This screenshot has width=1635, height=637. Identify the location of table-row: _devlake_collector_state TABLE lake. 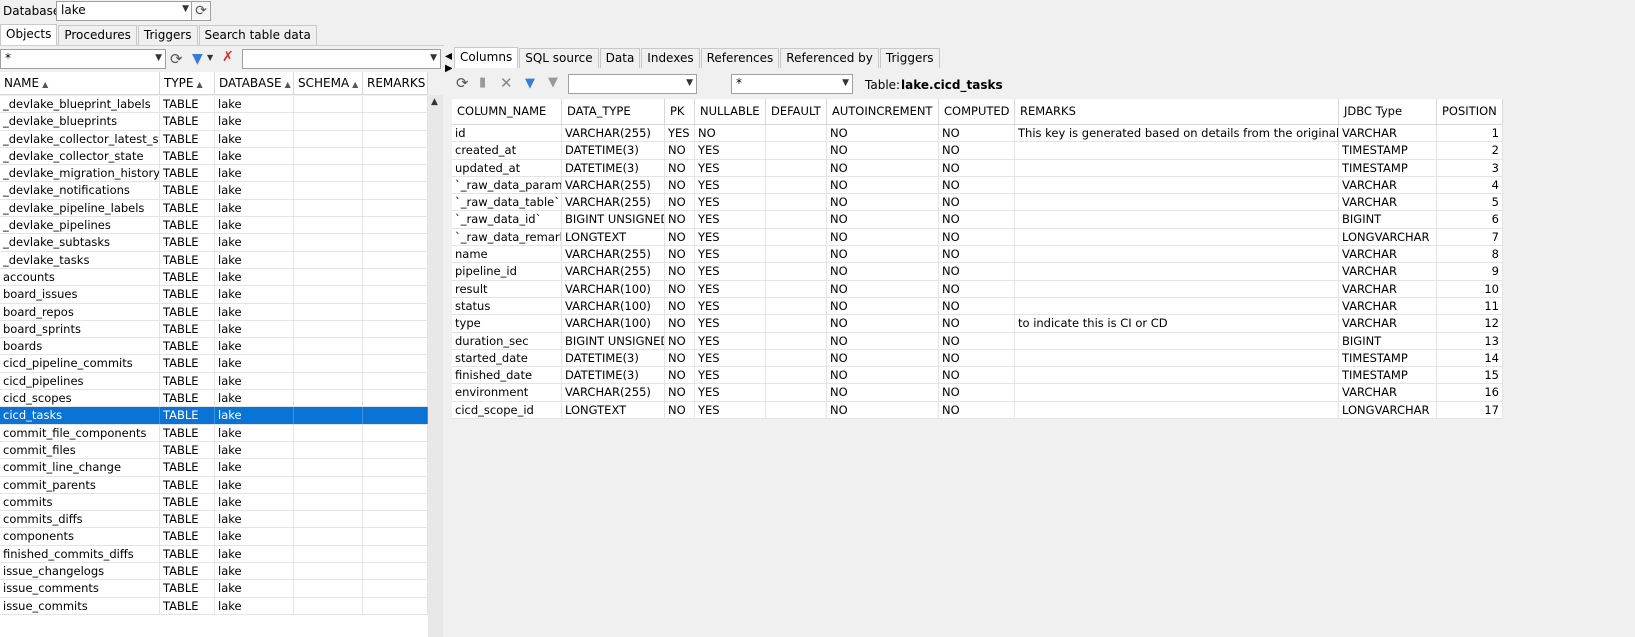
(214, 156).